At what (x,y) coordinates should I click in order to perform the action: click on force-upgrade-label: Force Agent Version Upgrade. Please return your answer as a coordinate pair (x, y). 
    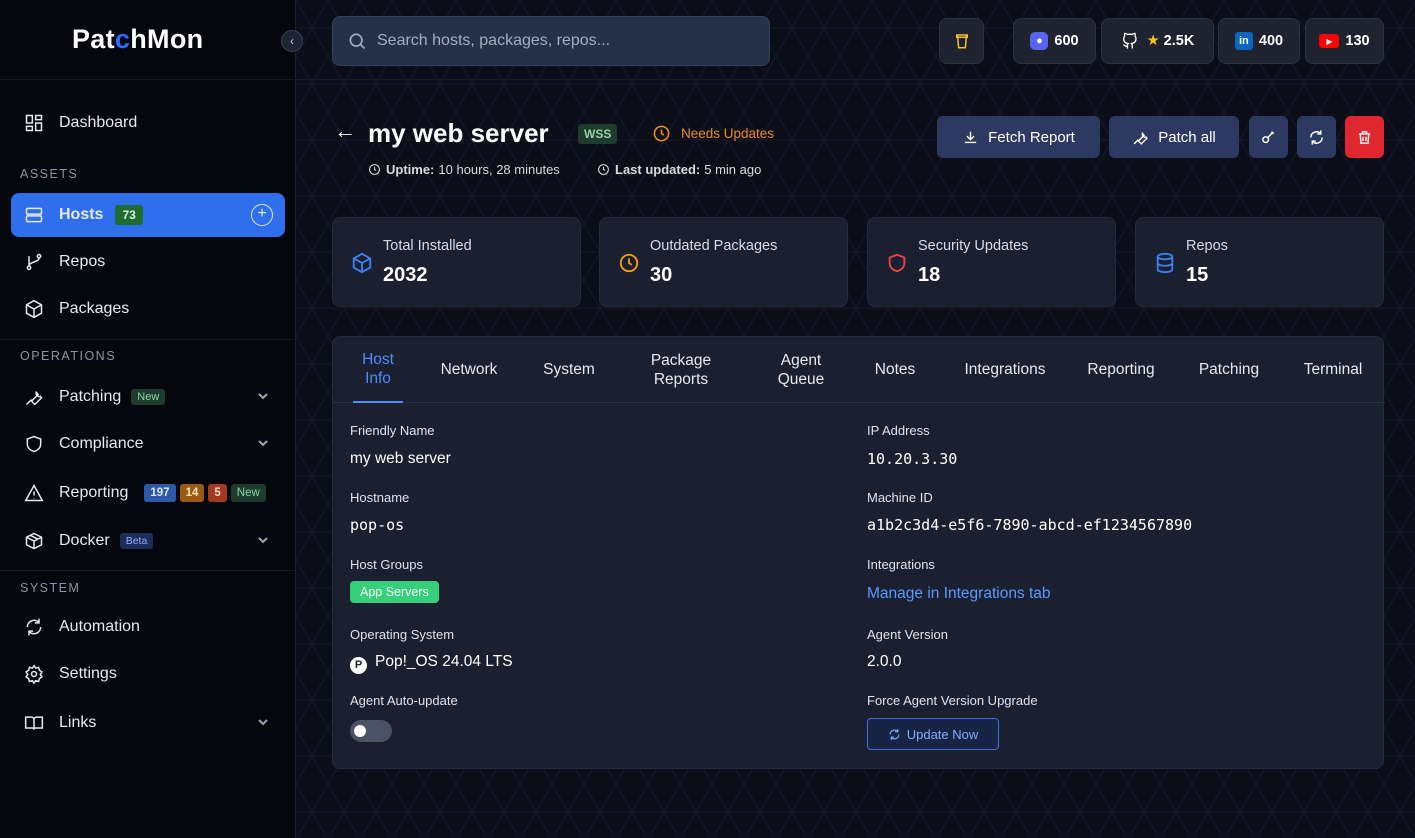
    Looking at the image, I should click on (952, 700).